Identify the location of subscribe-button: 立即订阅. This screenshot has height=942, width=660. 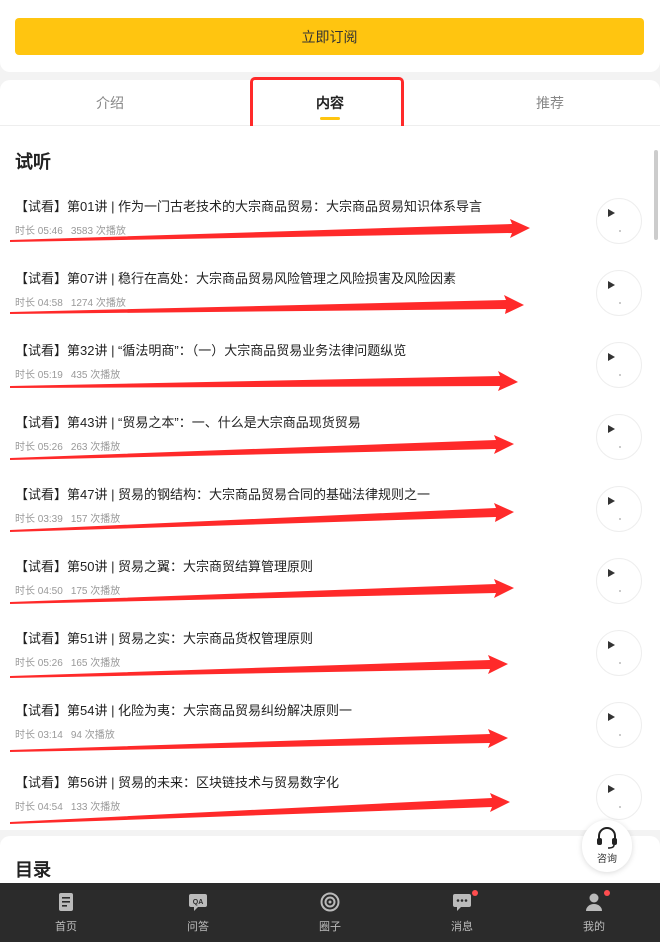
(329, 36).